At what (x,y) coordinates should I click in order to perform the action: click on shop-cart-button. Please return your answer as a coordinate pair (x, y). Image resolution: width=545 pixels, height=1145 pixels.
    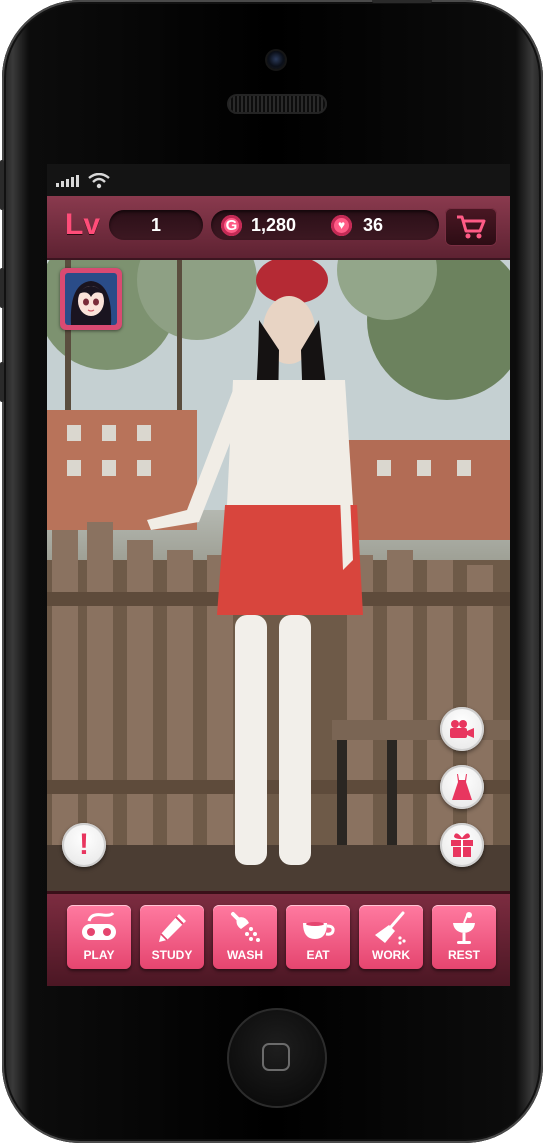
    Looking at the image, I should click on (471, 227).